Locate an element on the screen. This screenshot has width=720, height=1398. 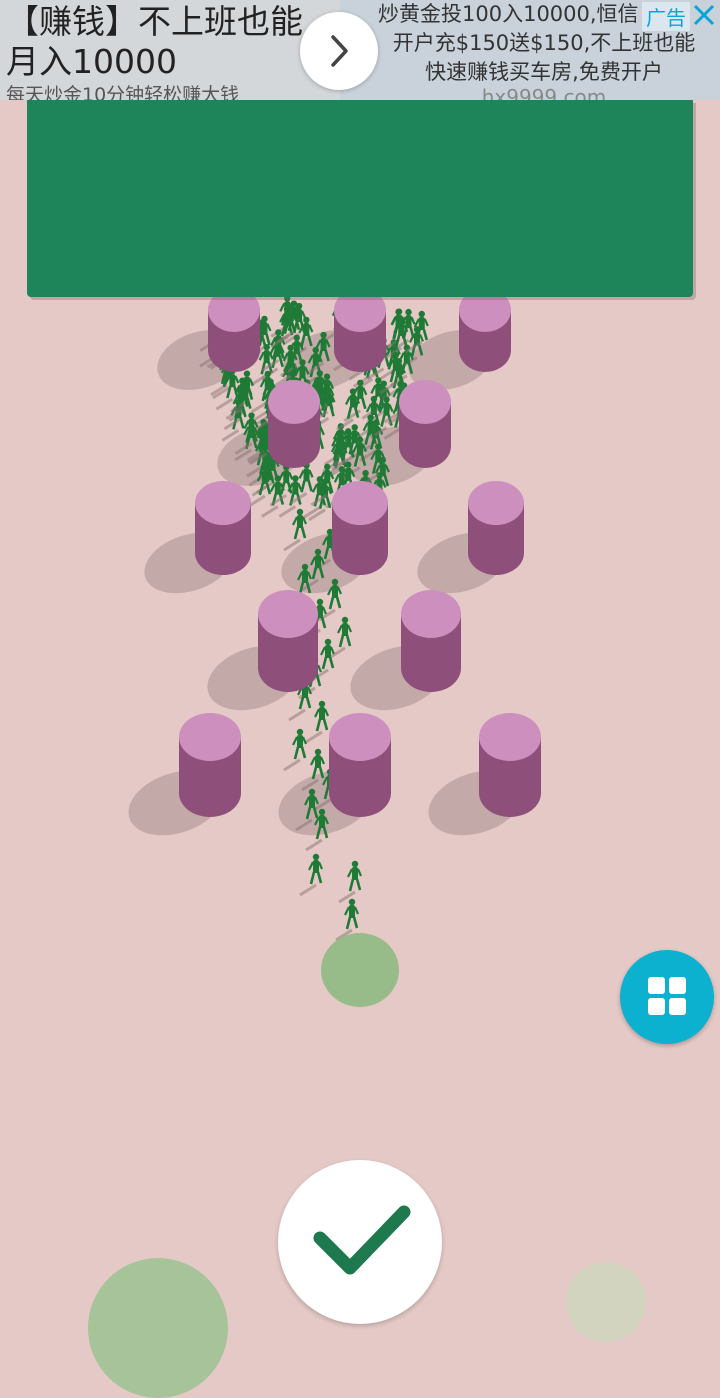
close-icon is located at coordinates (704, 15).